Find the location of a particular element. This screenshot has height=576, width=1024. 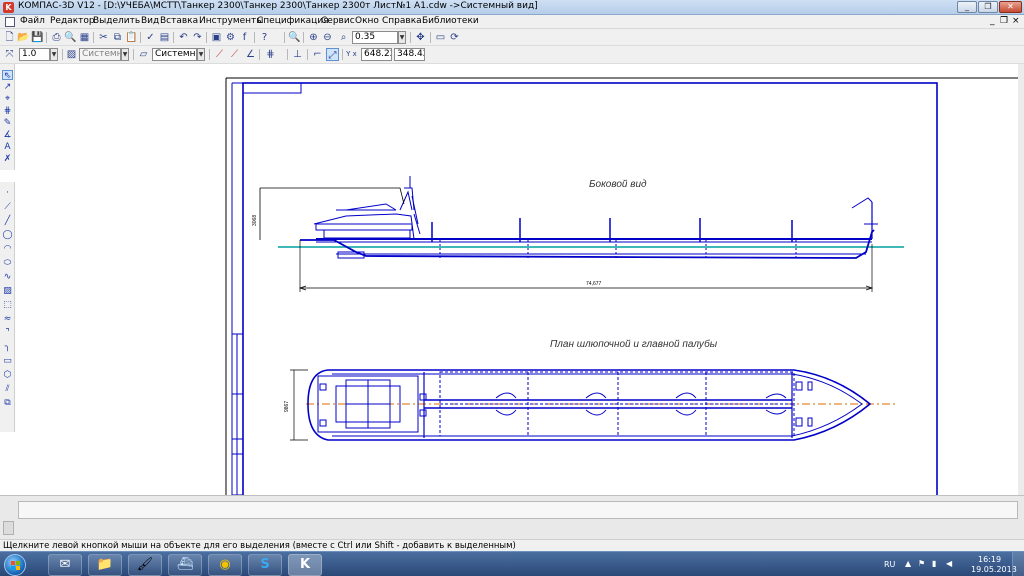

menu-service: Сервис is located at coordinates (338, 21).